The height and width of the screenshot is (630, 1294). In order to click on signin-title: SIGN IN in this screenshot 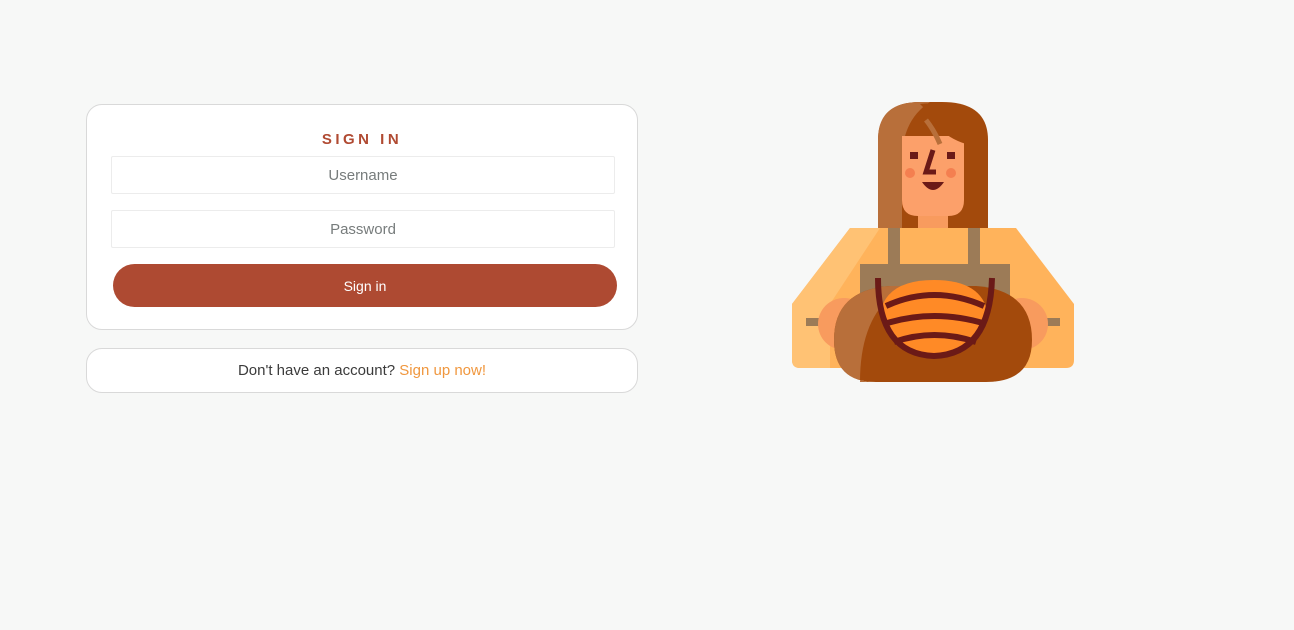, I will do `click(362, 139)`.